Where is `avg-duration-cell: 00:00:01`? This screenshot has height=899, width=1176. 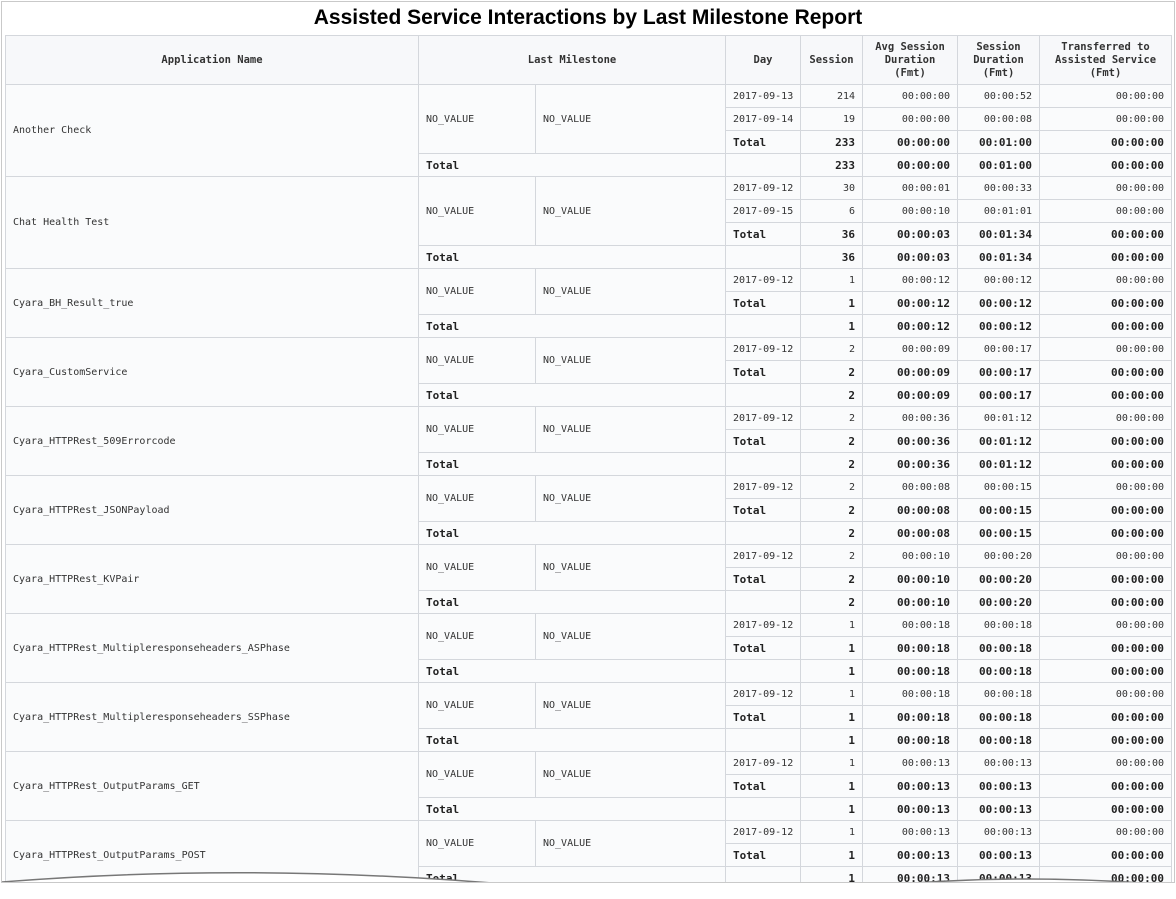
avg-duration-cell: 00:00:01 is located at coordinates (910, 188).